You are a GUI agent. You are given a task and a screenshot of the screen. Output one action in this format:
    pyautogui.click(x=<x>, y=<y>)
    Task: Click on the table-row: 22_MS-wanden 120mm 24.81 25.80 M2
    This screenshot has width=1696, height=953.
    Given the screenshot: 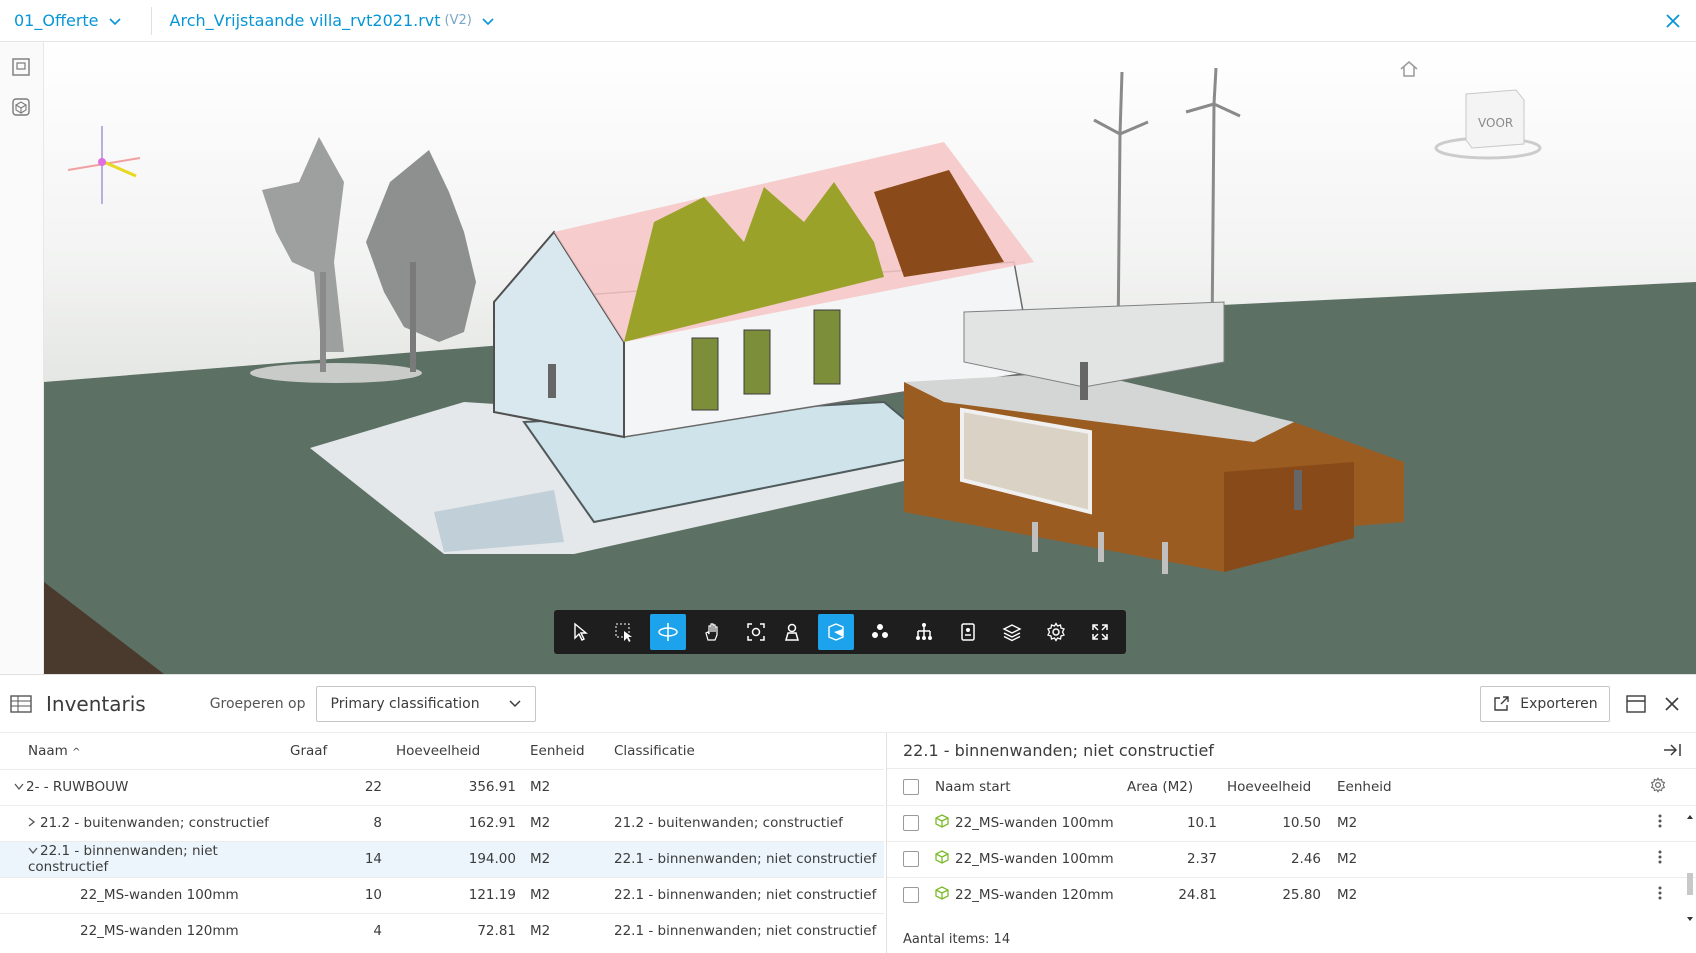 What is the action you would take?
    pyautogui.click(x=1291, y=894)
    